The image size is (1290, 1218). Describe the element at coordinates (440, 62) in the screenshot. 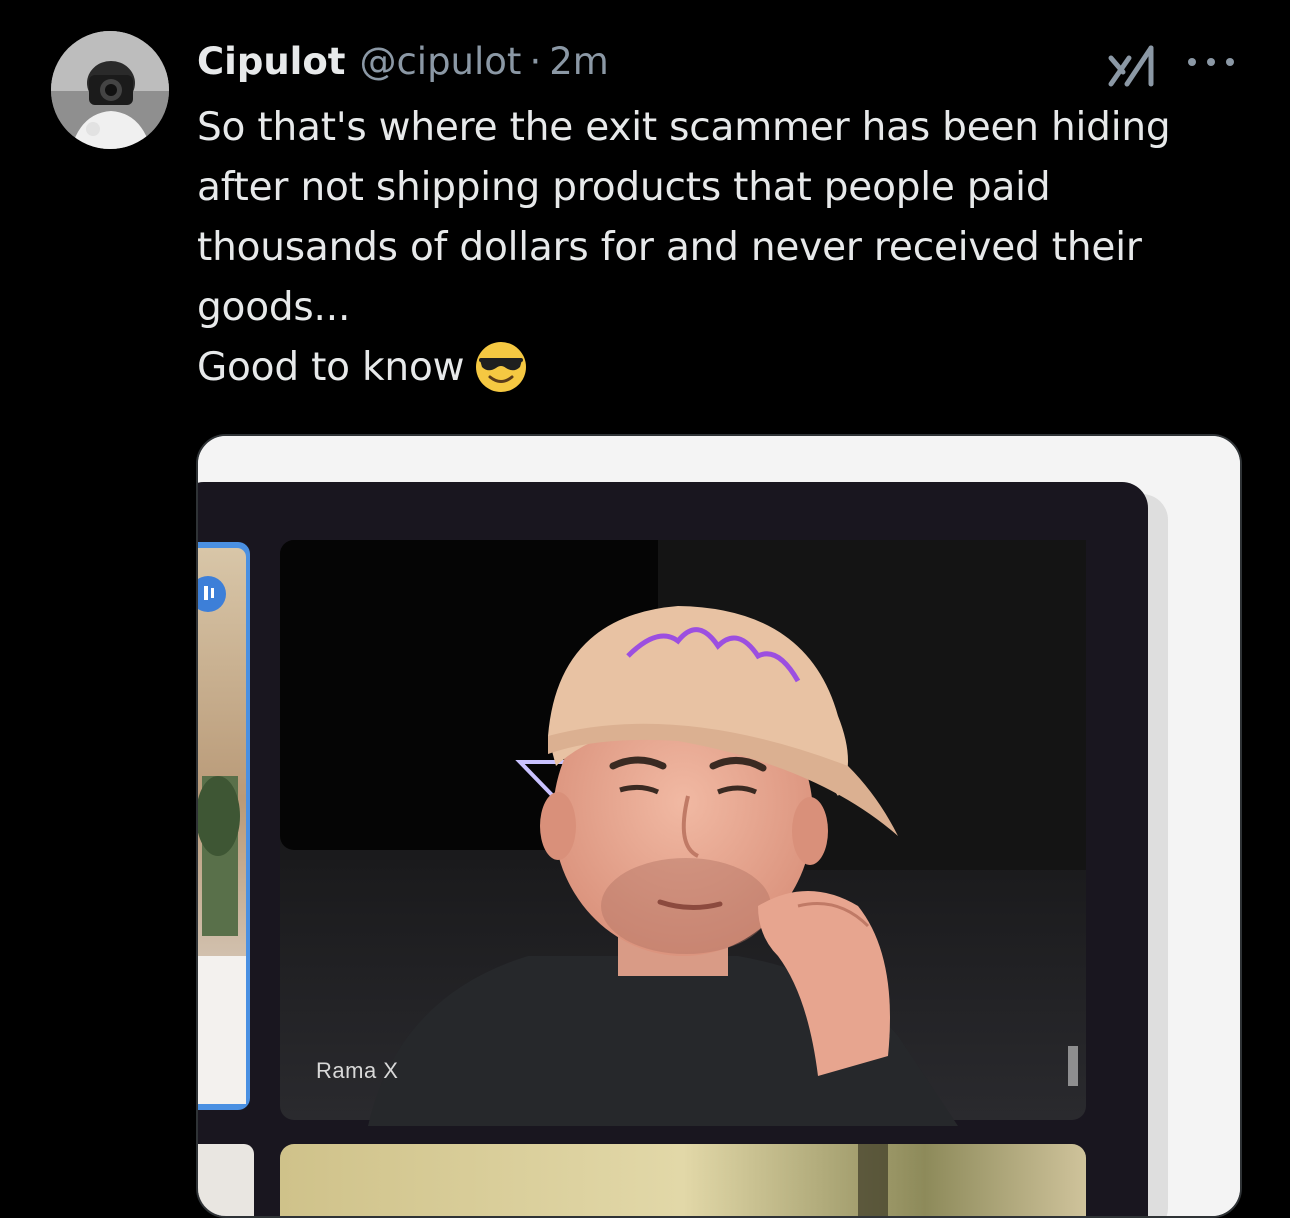

I see `author-handle: @cipulot` at that location.